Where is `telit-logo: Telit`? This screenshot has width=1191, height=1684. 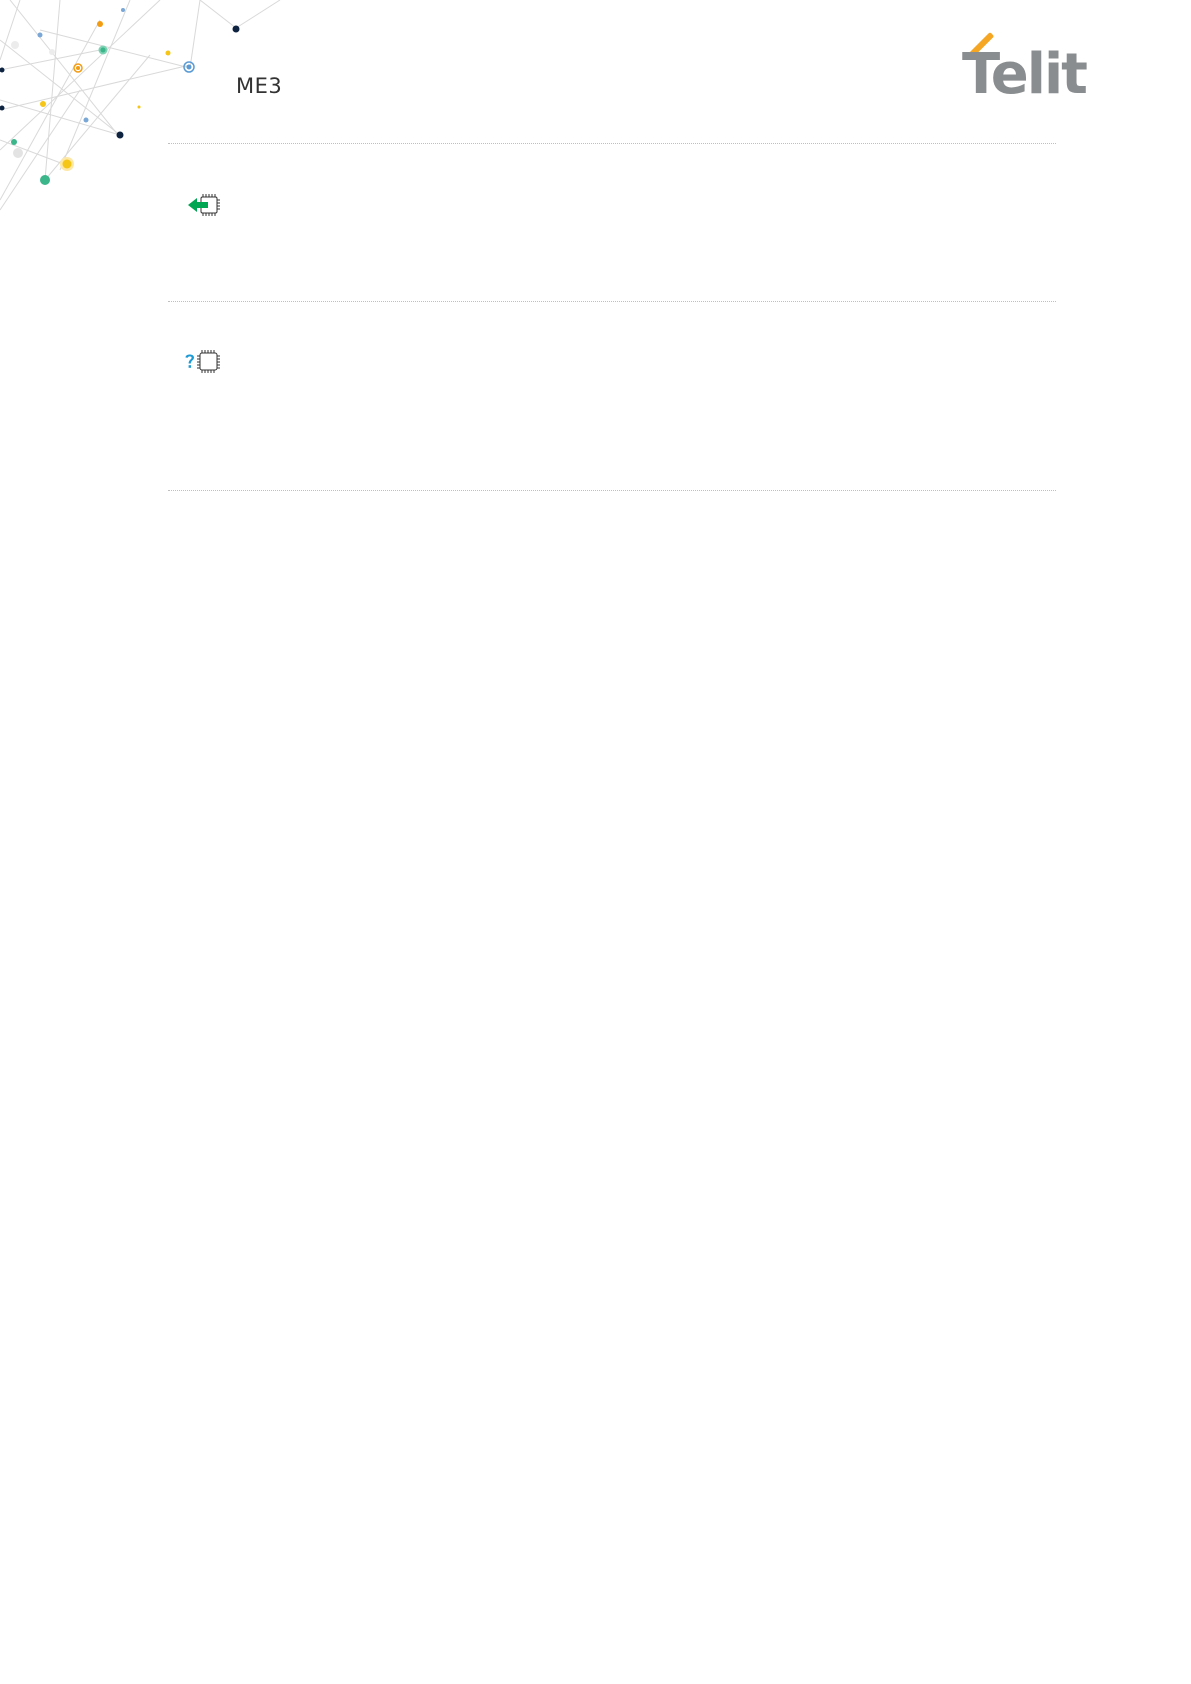 telit-logo: Telit is located at coordinates (1025, 68).